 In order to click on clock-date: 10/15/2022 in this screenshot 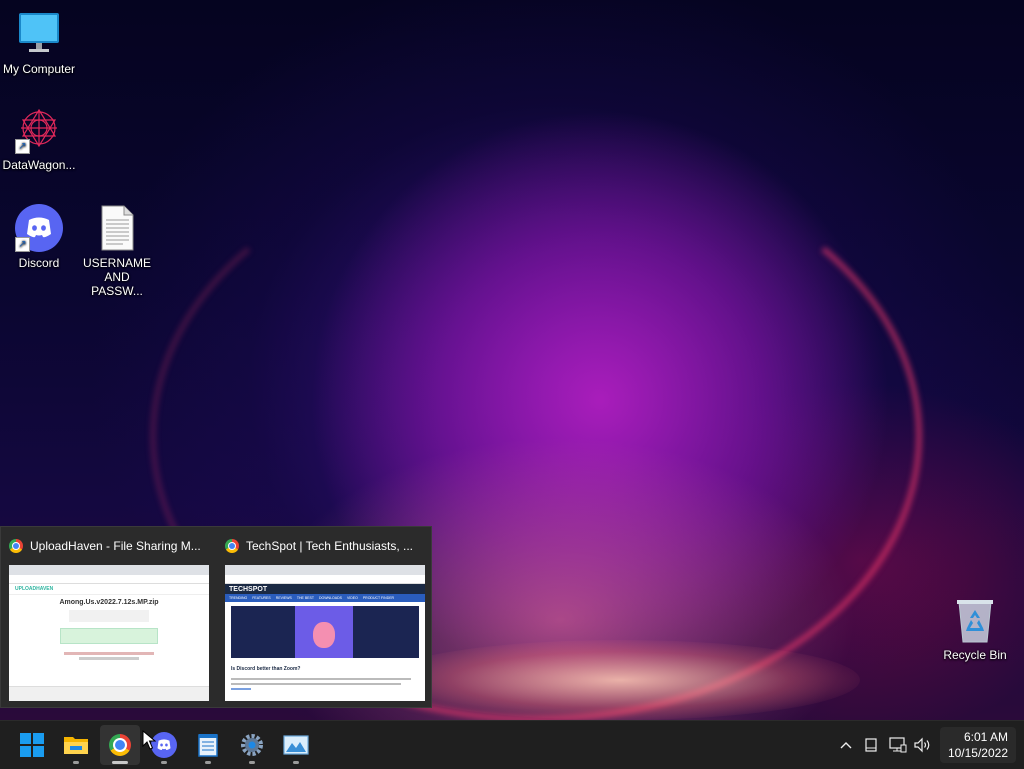, I will do `click(977, 753)`.